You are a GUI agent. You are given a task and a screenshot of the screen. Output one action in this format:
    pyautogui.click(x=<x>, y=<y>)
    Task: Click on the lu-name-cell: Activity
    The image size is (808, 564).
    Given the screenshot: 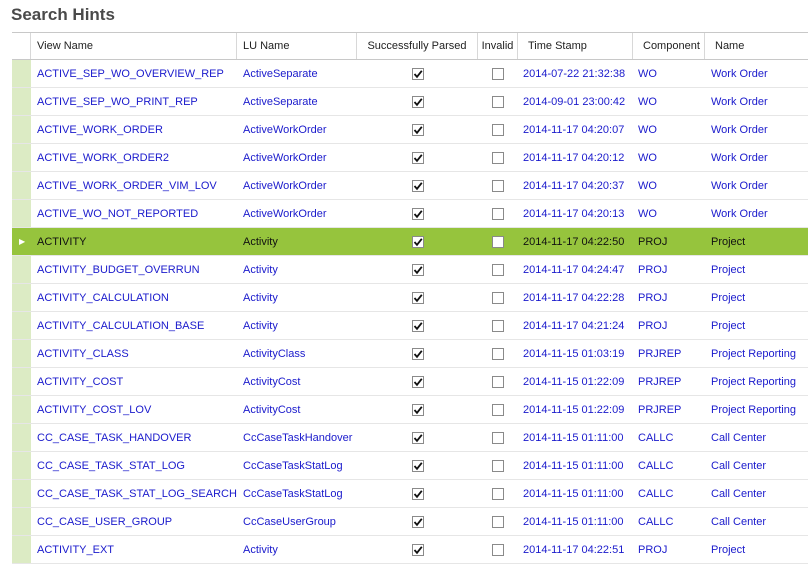 What is the action you would take?
    pyautogui.click(x=297, y=297)
    